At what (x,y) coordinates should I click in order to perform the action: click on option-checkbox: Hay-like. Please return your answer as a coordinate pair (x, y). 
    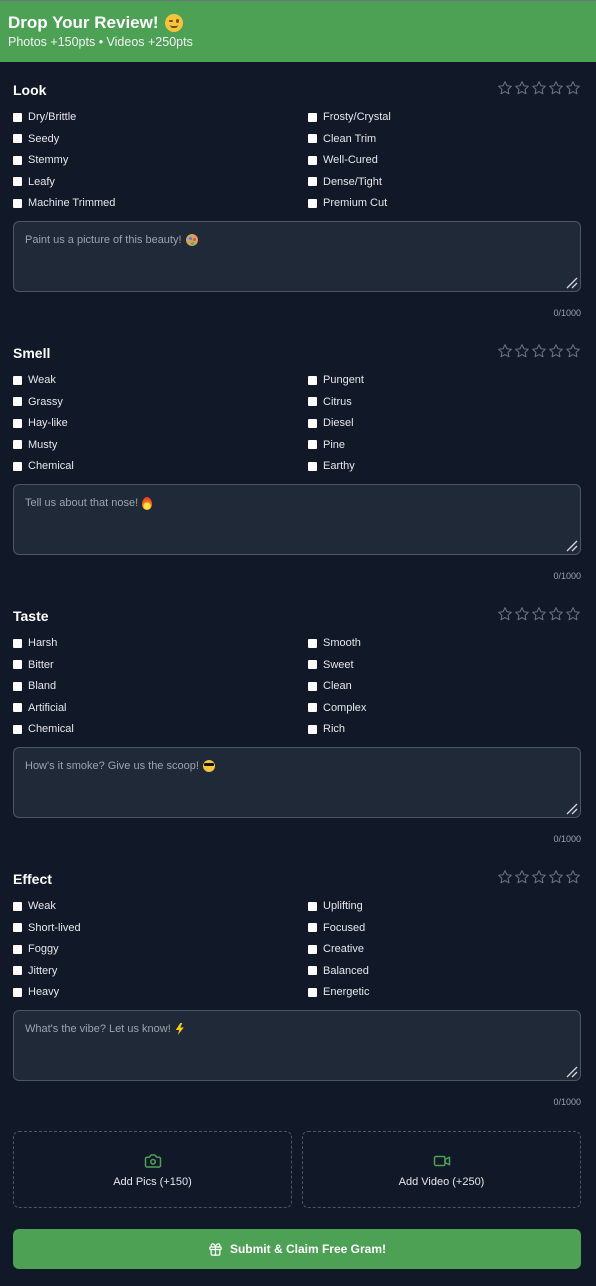
    Looking at the image, I should click on (40, 423).